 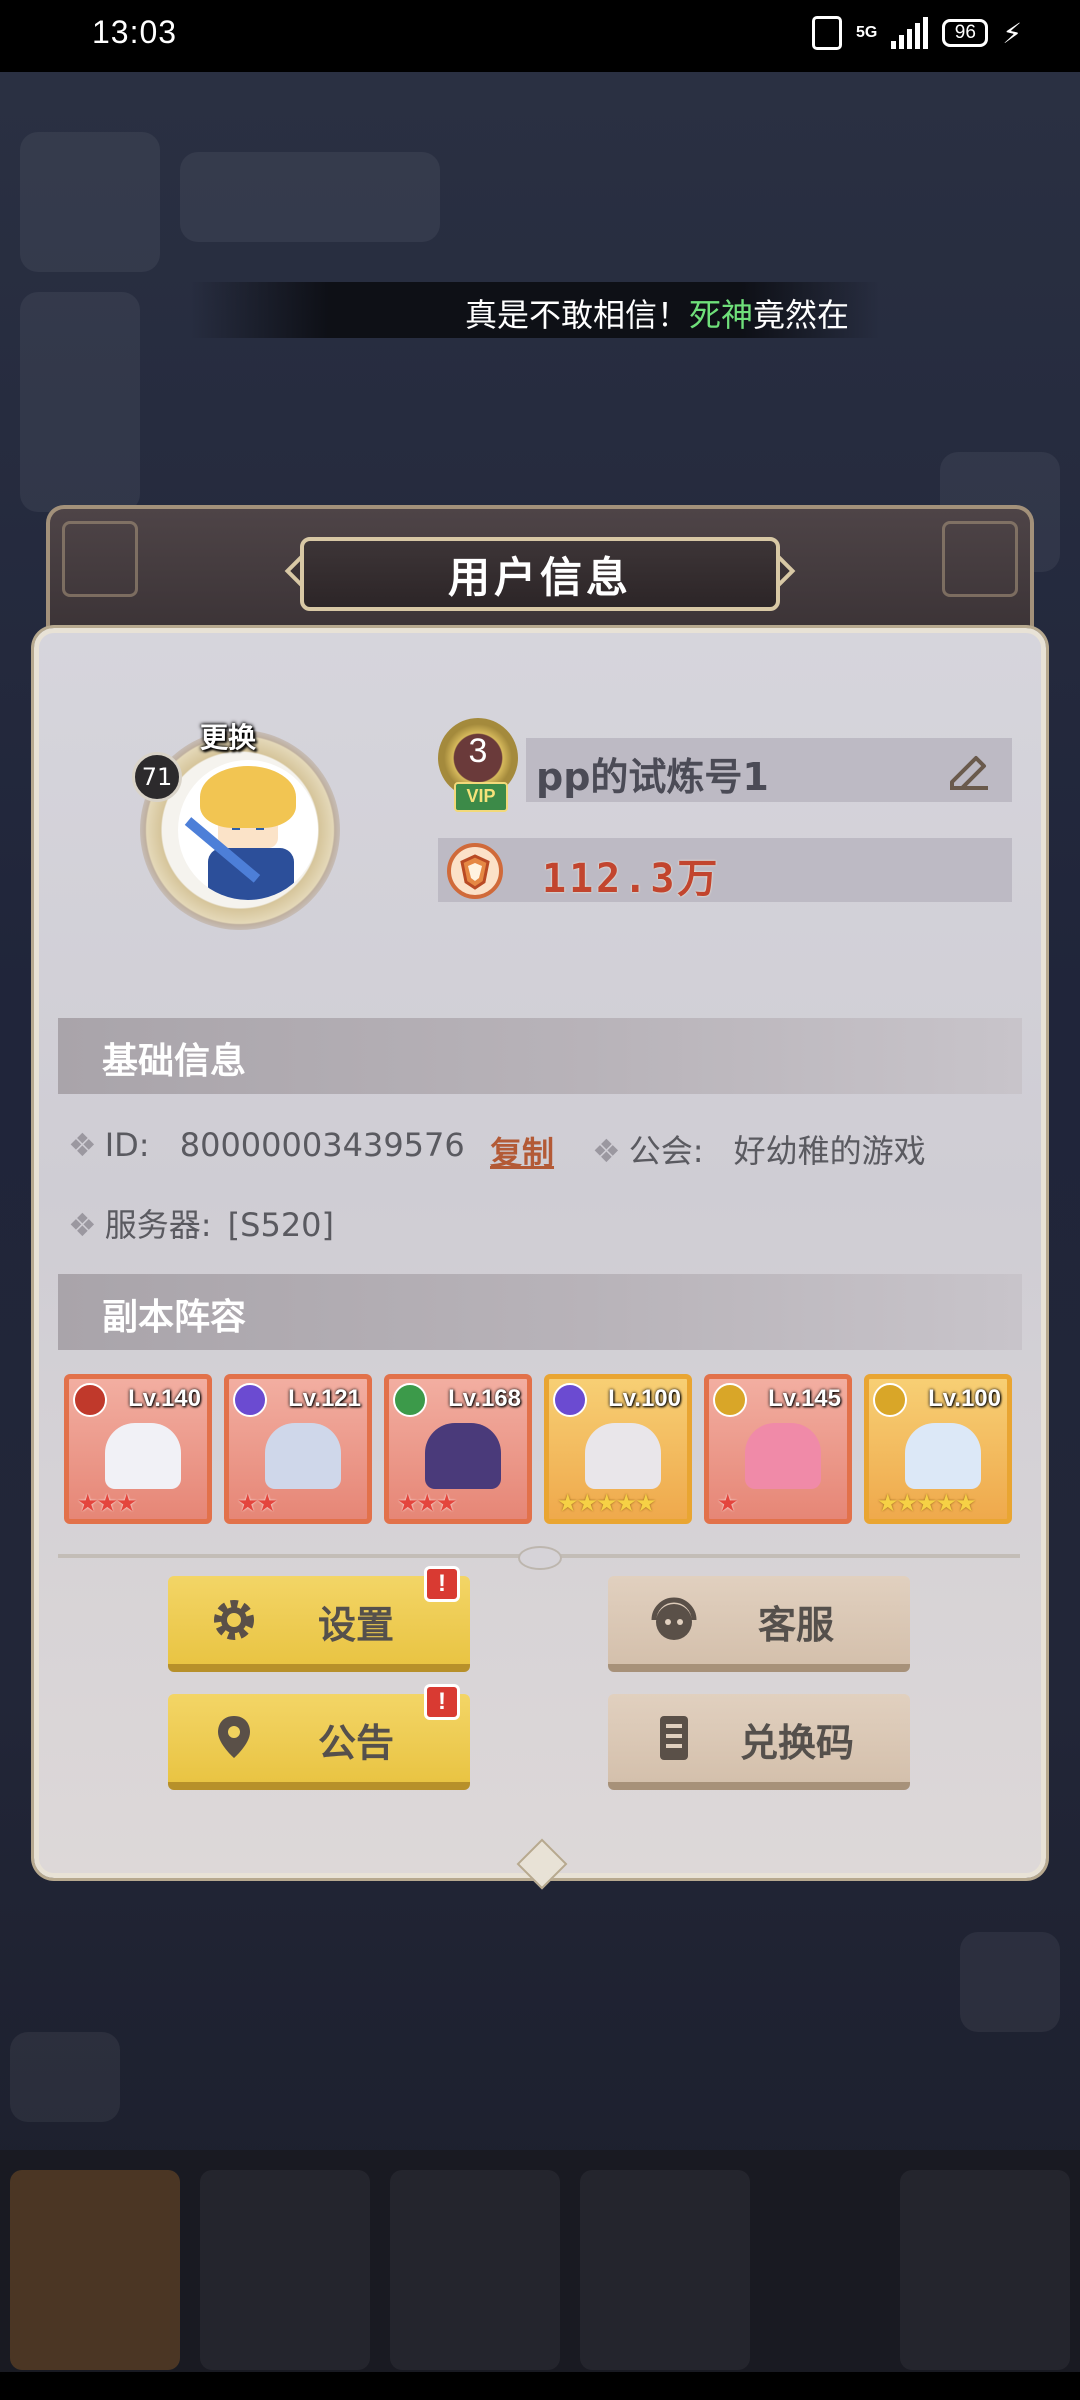 What do you see at coordinates (234, 1620) in the screenshot?
I see `gear-icon` at bounding box center [234, 1620].